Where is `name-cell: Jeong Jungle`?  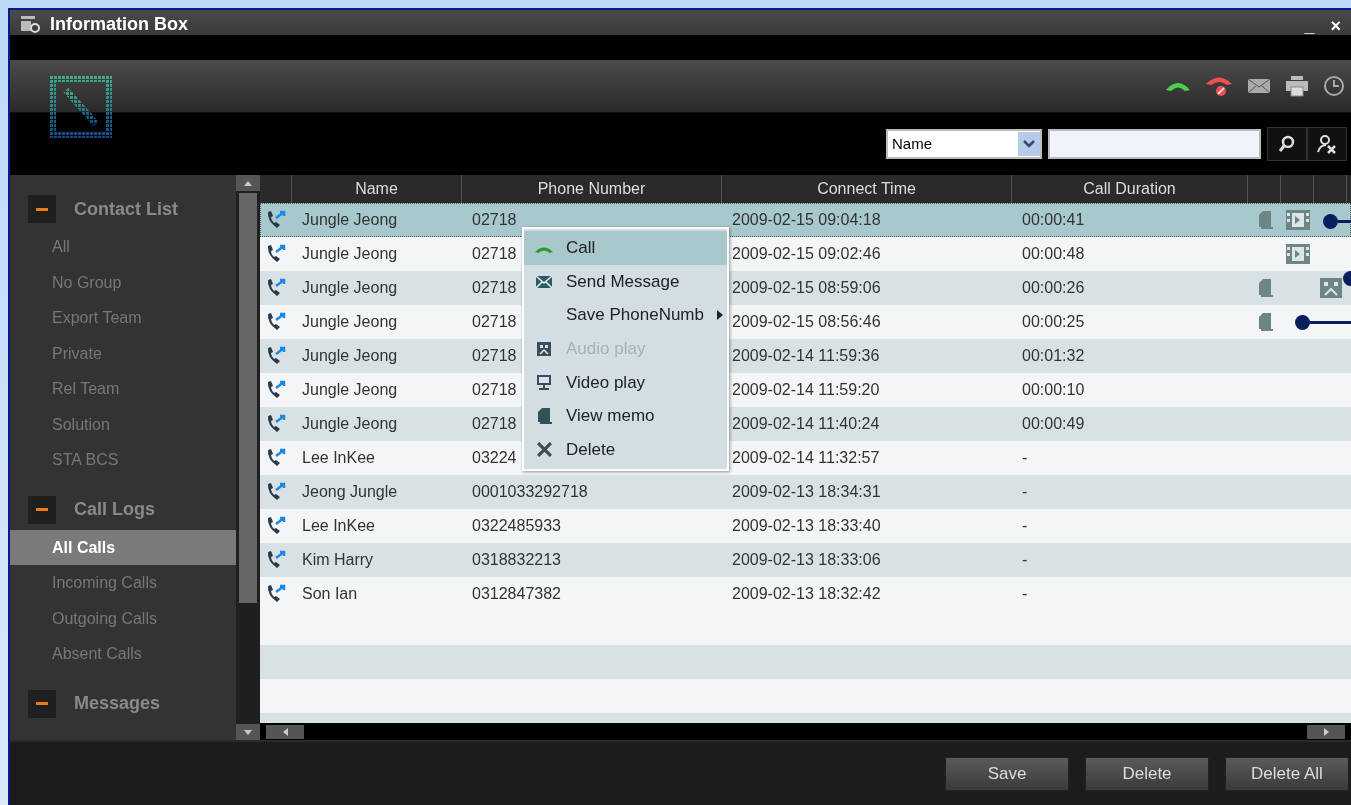
name-cell: Jeong Jungle is located at coordinates (350, 492).